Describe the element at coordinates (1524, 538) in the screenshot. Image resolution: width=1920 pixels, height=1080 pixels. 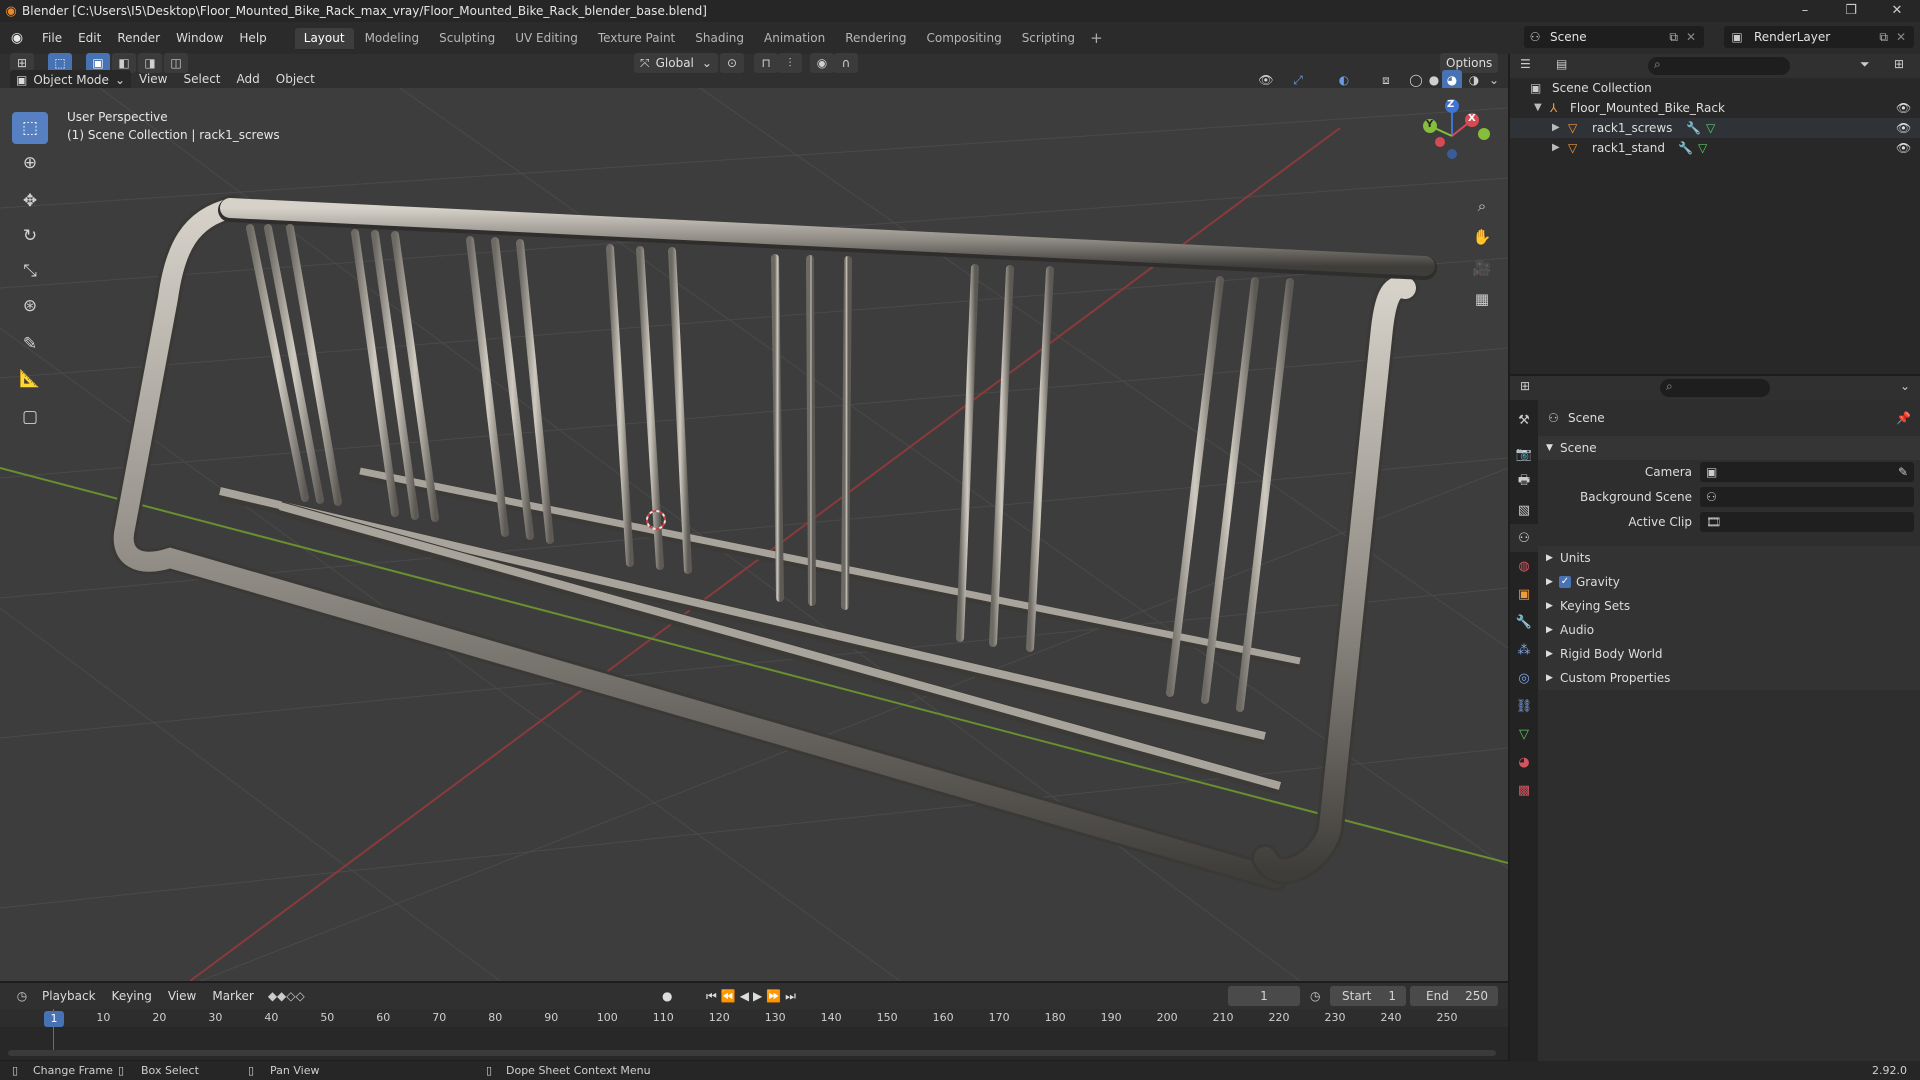
I see `scene-tab-icon: ⚇` at that location.